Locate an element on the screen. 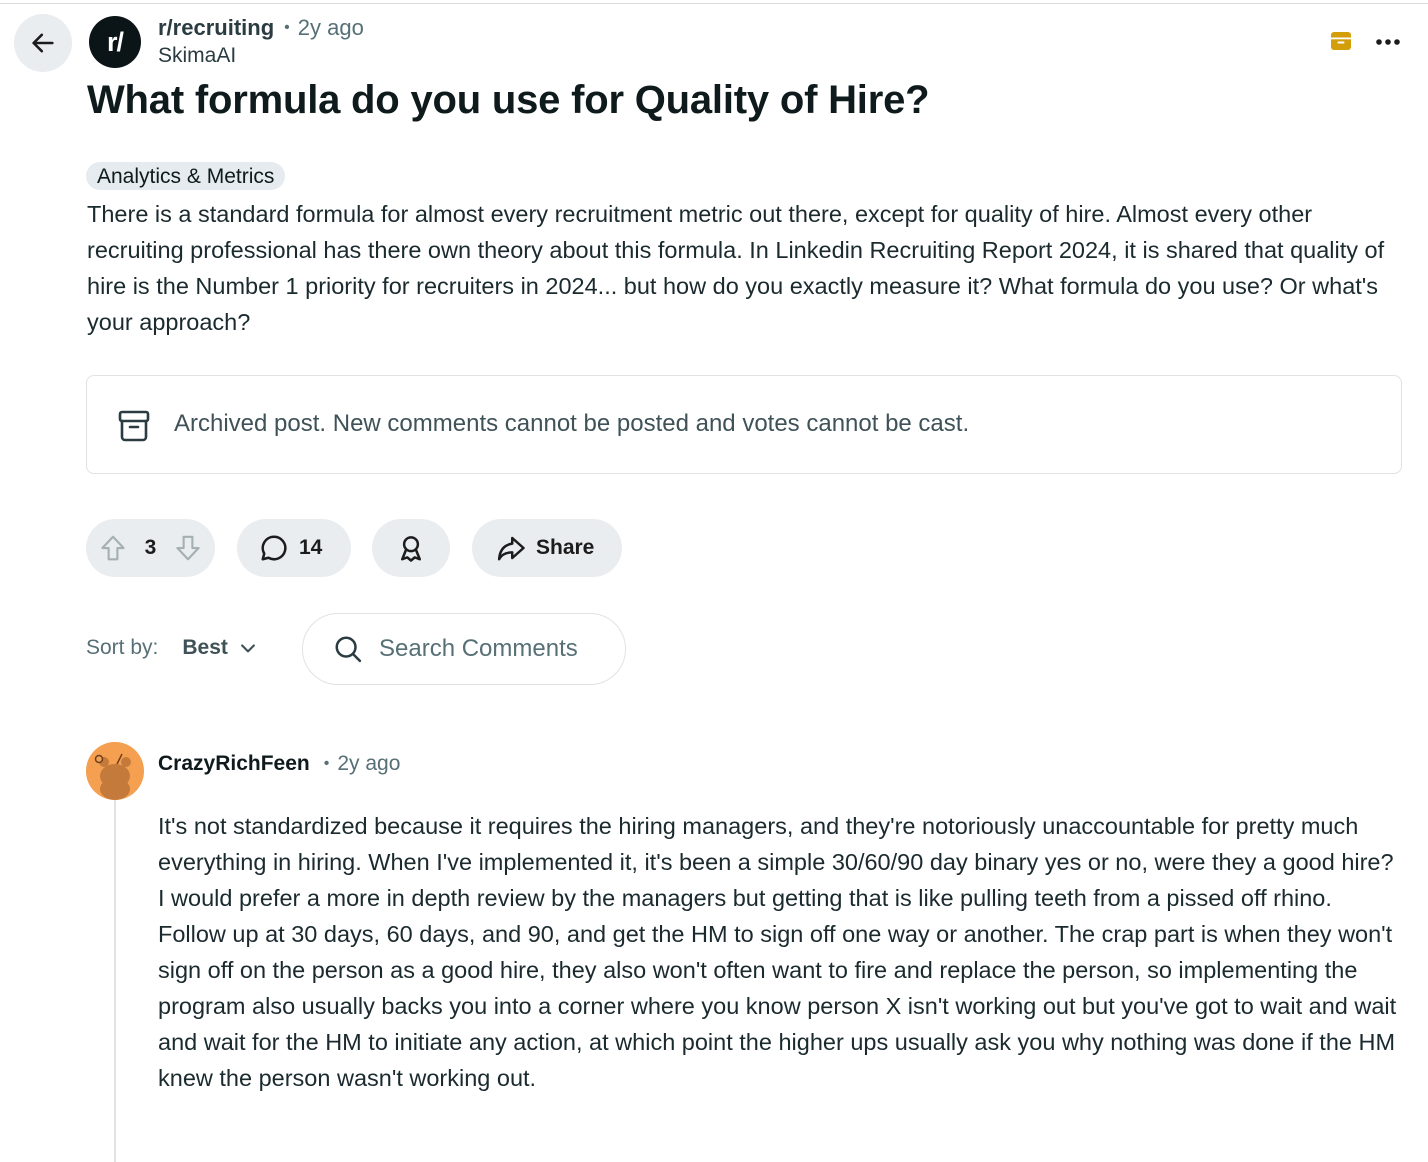  more-options-button is located at coordinates (1388, 42).